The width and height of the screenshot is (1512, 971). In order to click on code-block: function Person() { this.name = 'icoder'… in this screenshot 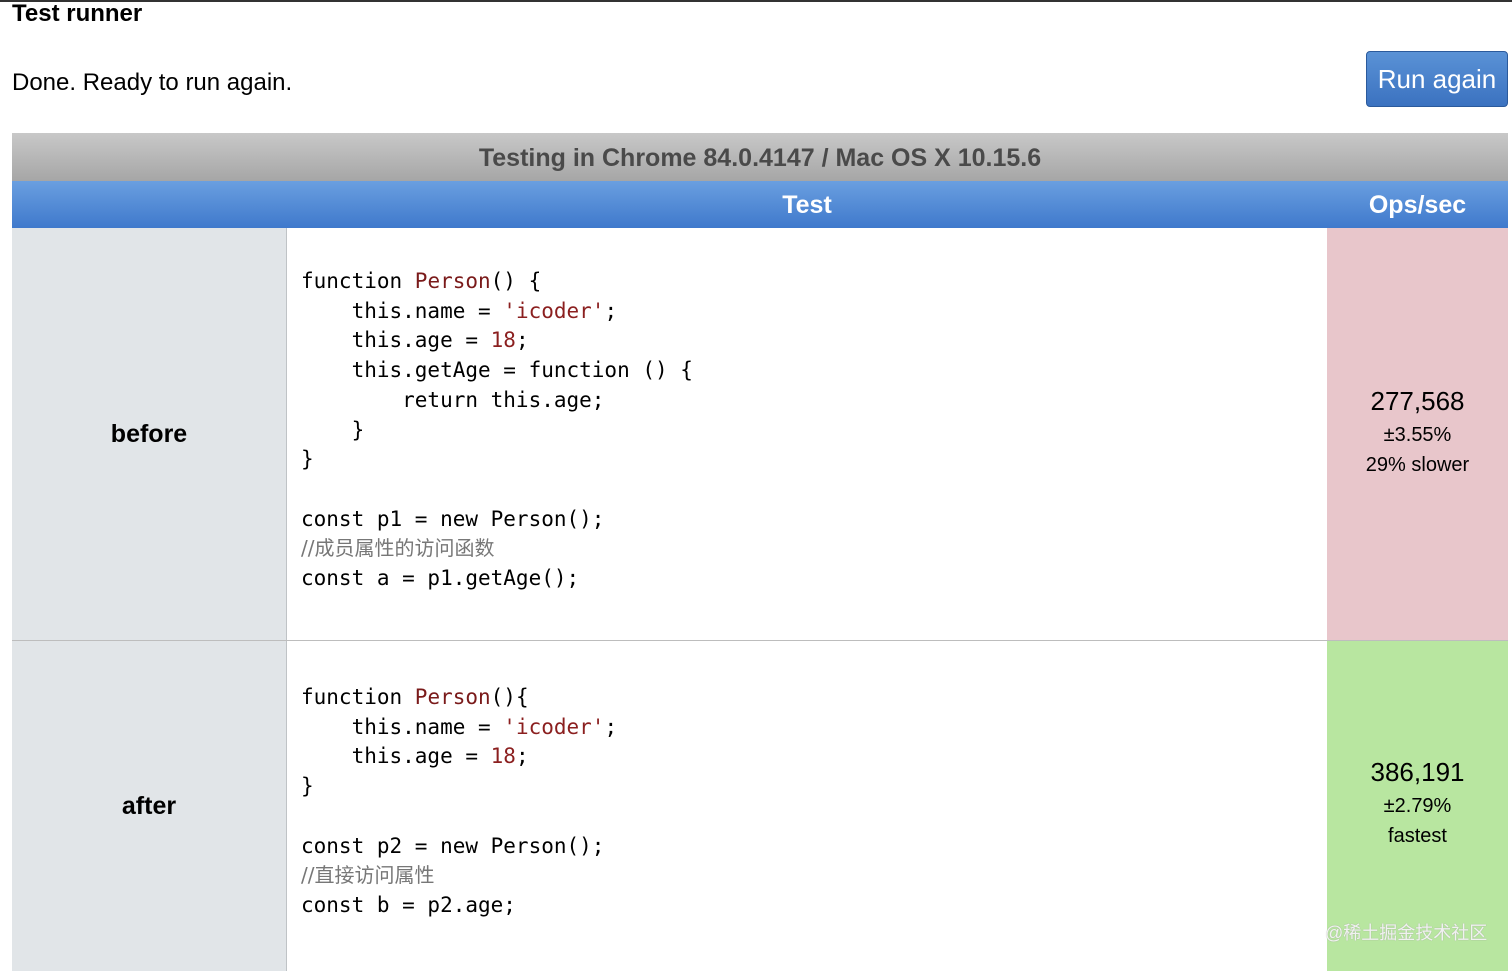, I will do `click(497, 430)`.